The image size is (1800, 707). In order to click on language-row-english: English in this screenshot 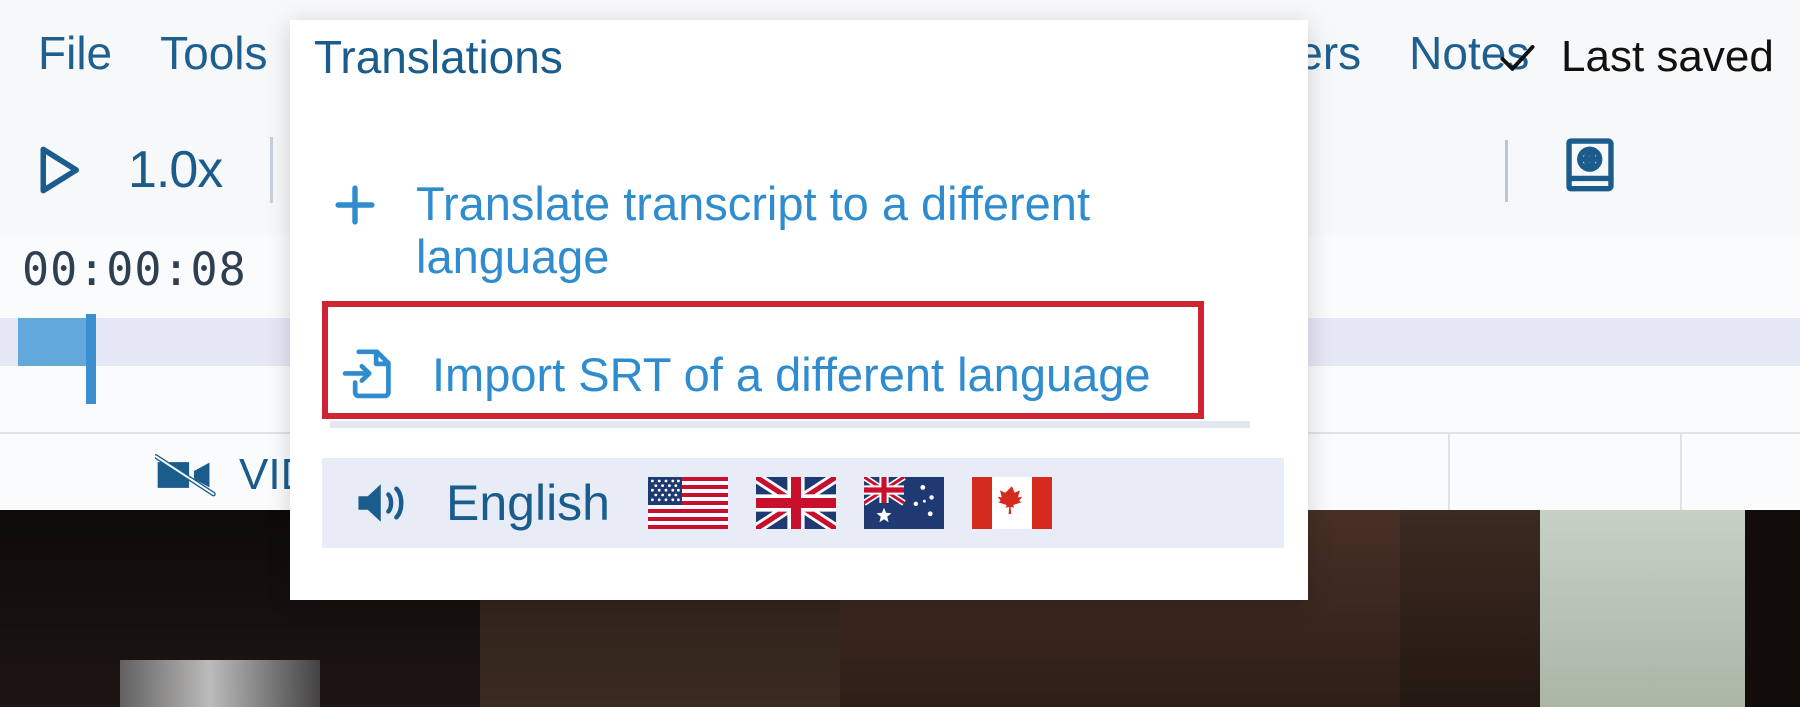, I will do `click(803, 503)`.